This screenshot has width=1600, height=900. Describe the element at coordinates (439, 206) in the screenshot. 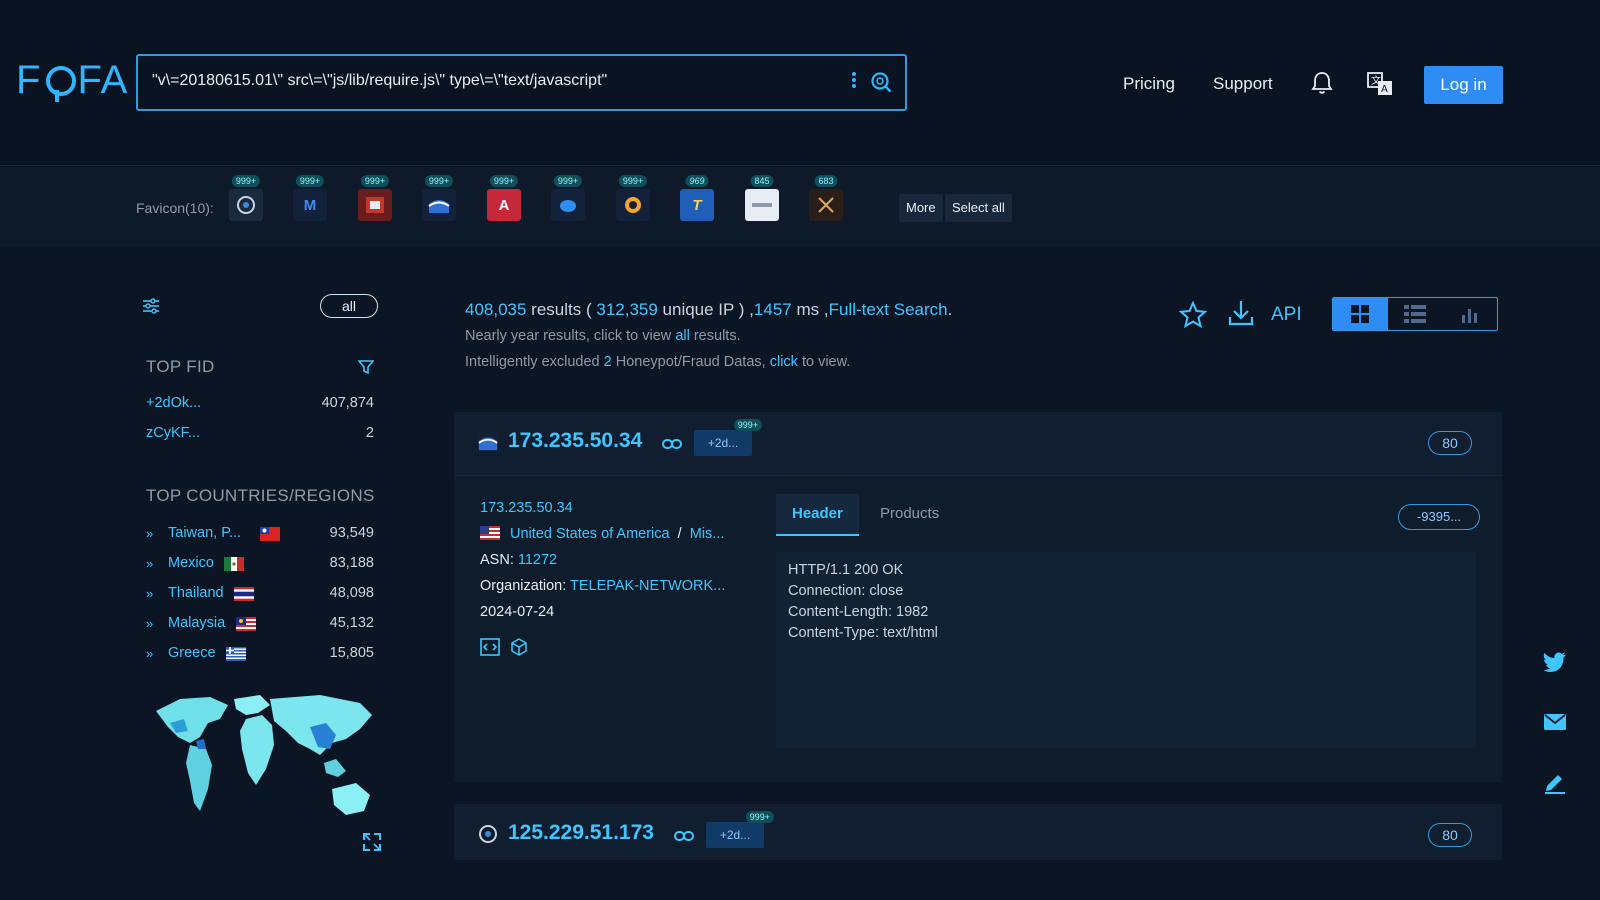

I see `wave-logo-icon` at that location.